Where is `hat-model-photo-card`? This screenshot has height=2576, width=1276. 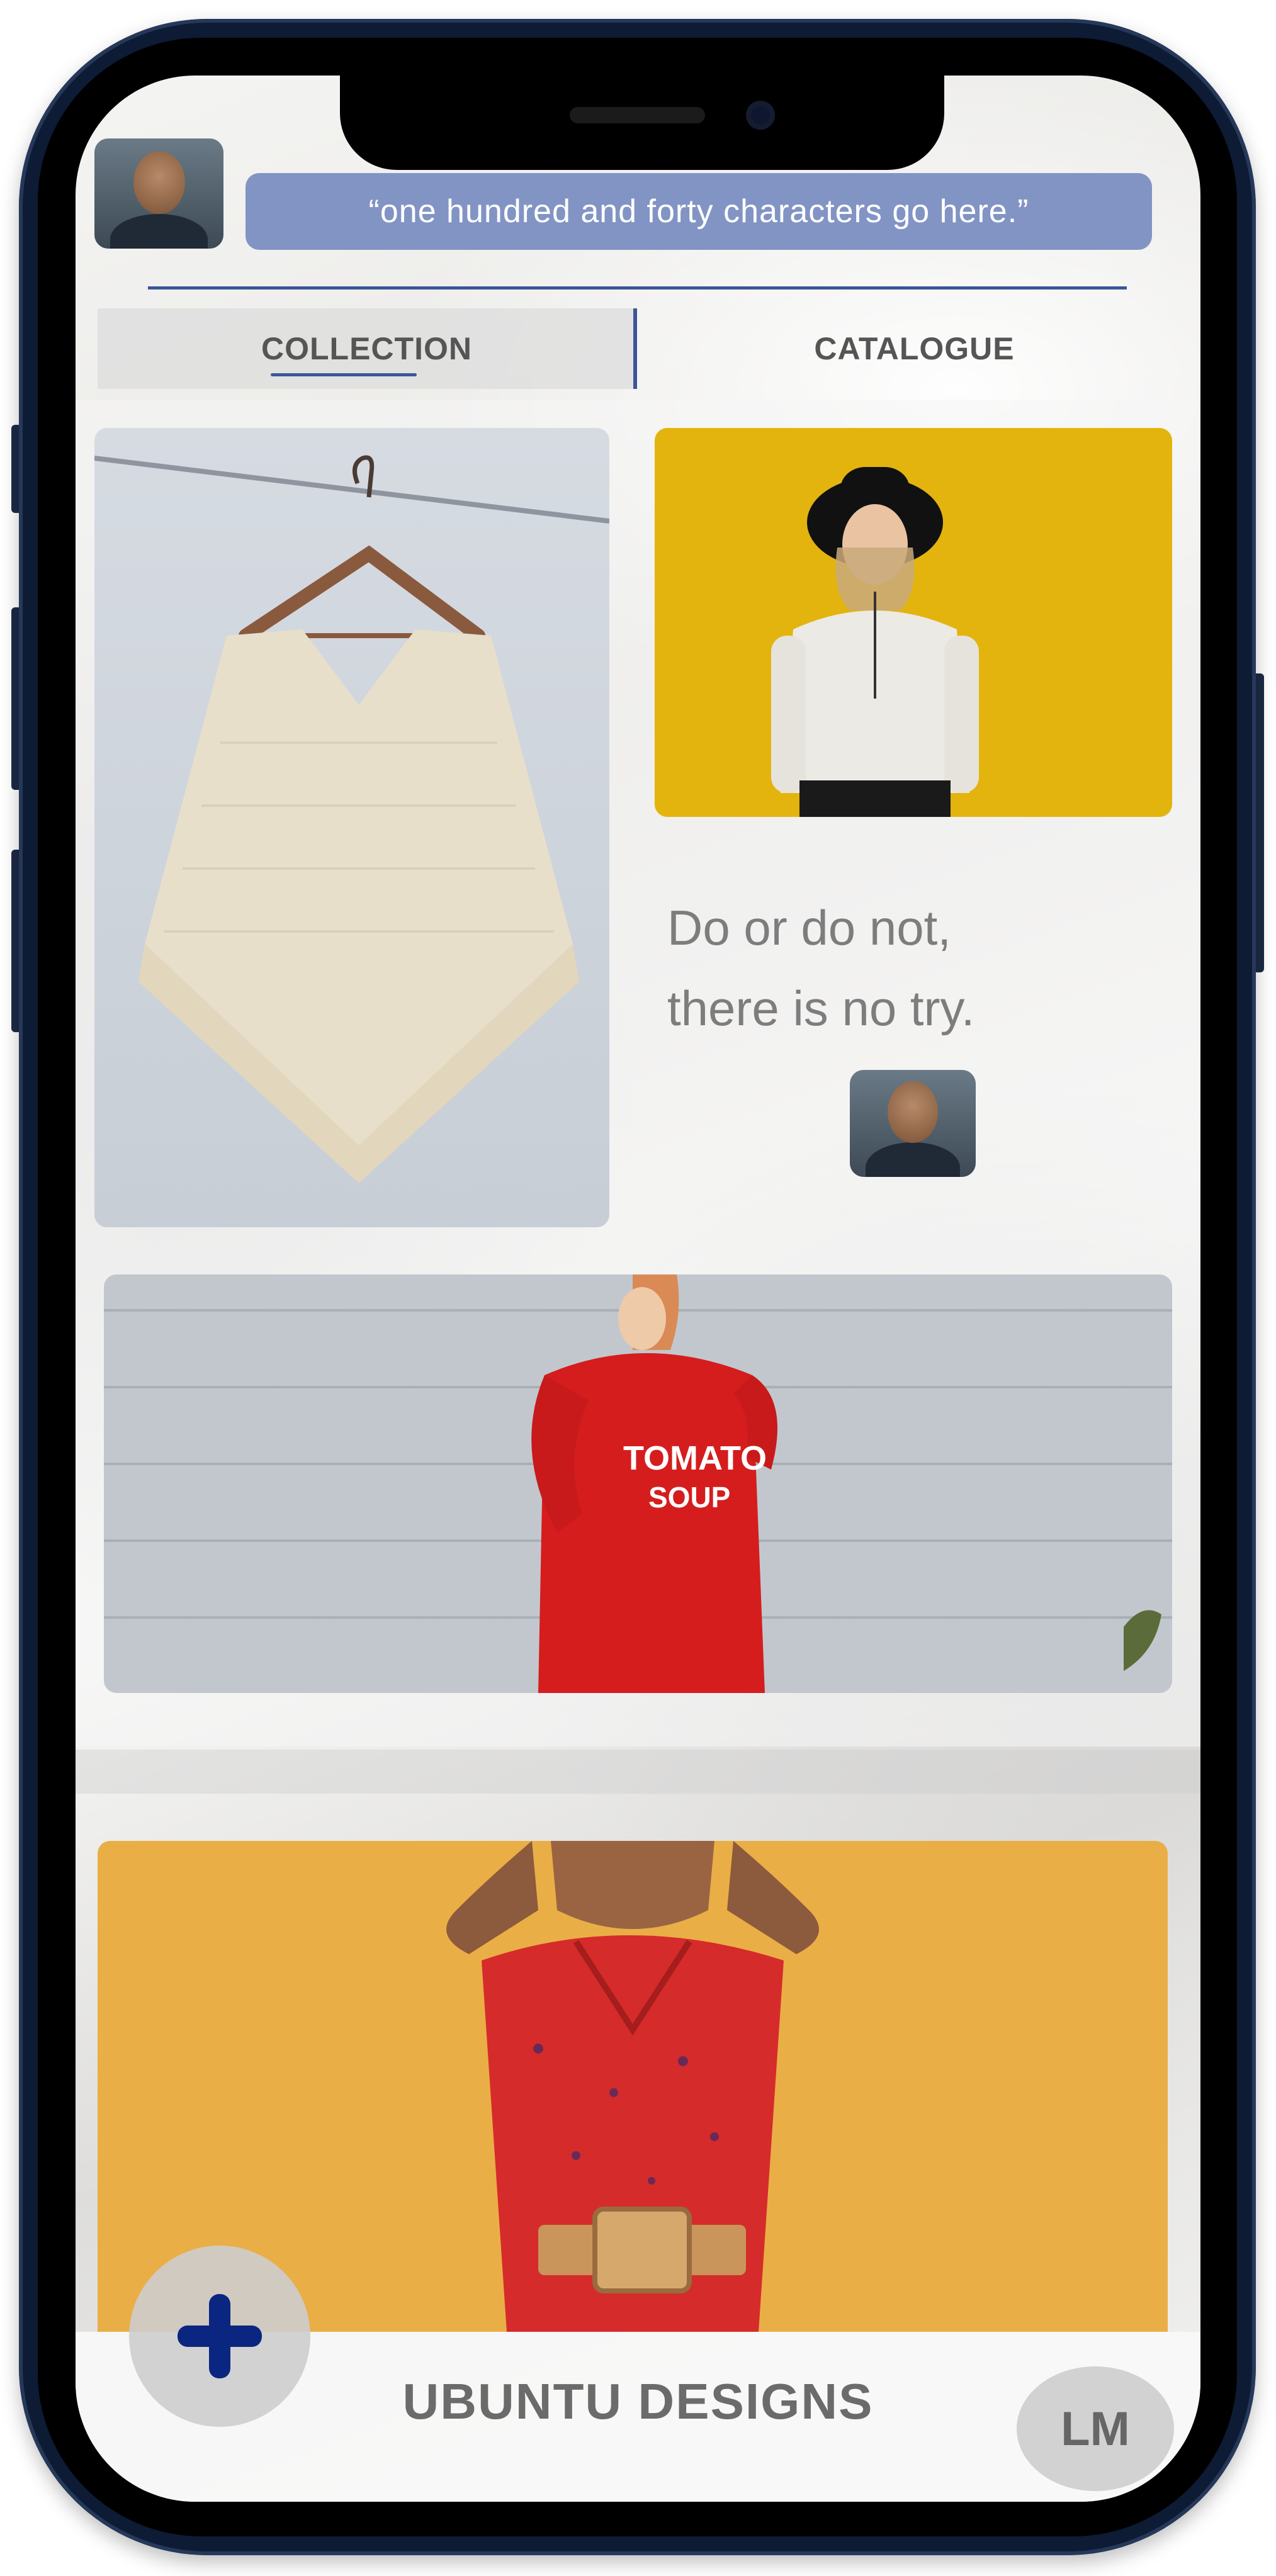 hat-model-photo-card is located at coordinates (913, 622).